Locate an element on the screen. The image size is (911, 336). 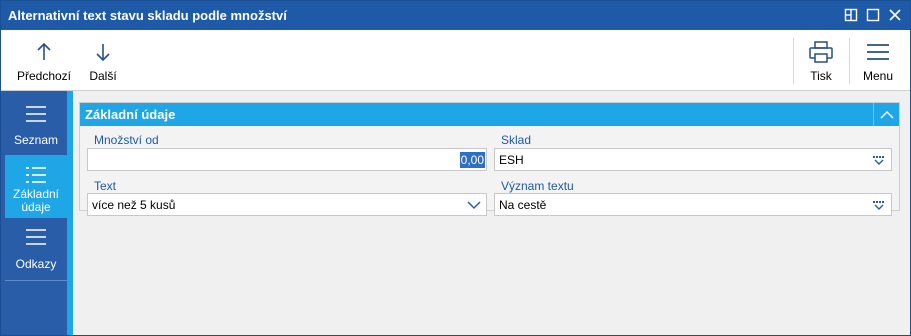
chevron-up-icon is located at coordinates (886, 114).